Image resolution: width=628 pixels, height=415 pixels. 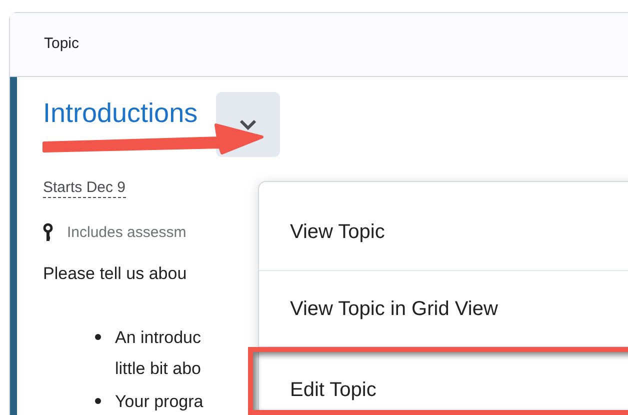 What do you see at coordinates (115, 273) in the screenshot?
I see `intro-text: Please tell us abou` at bounding box center [115, 273].